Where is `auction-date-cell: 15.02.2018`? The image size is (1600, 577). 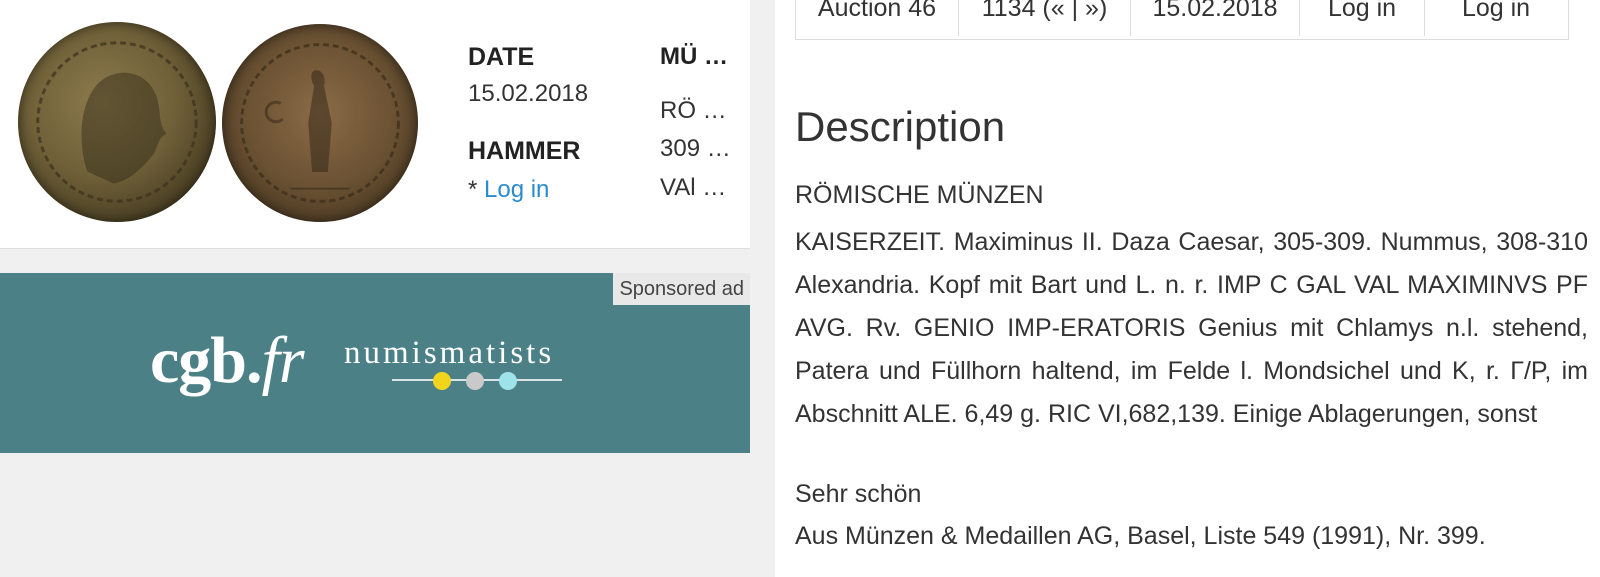 auction-date-cell: 15.02.2018 is located at coordinates (1215, 18).